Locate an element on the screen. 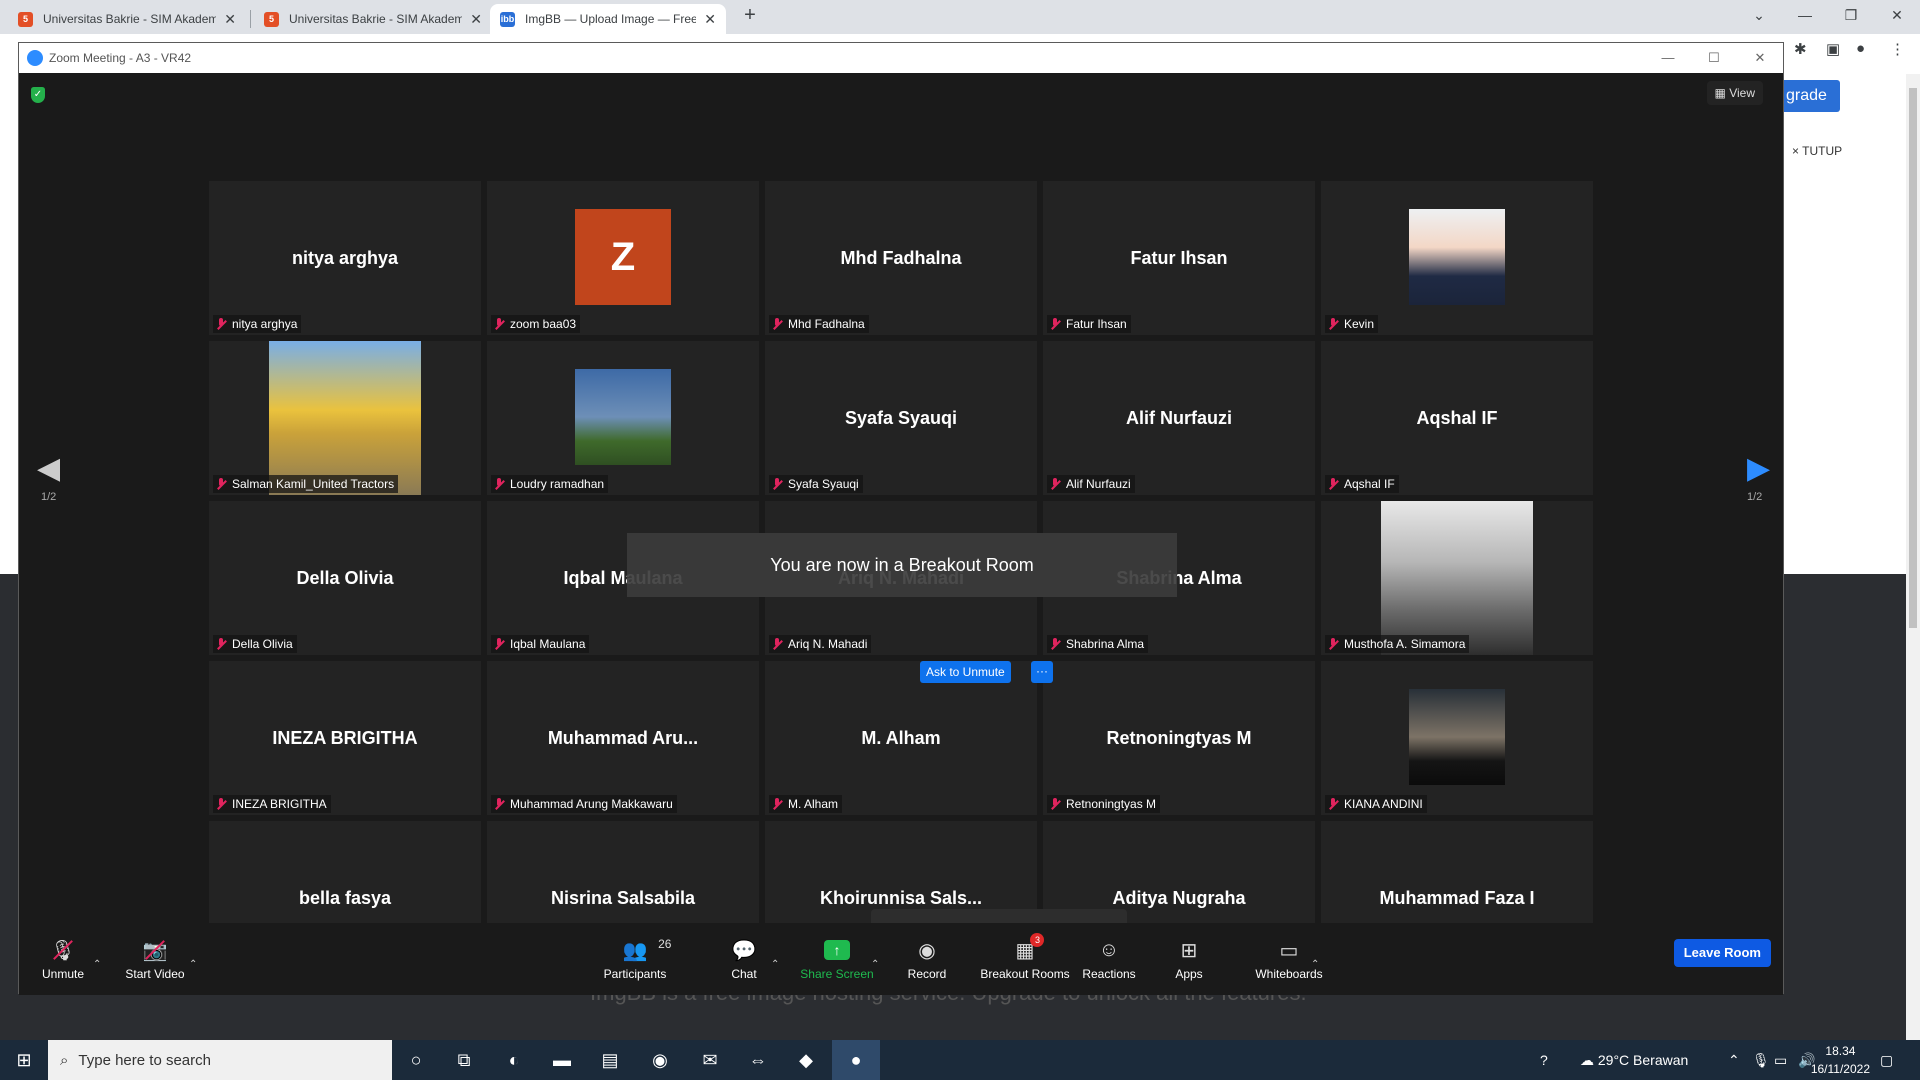  participant-tile: Kevin is located at coordinates (1457, 258).